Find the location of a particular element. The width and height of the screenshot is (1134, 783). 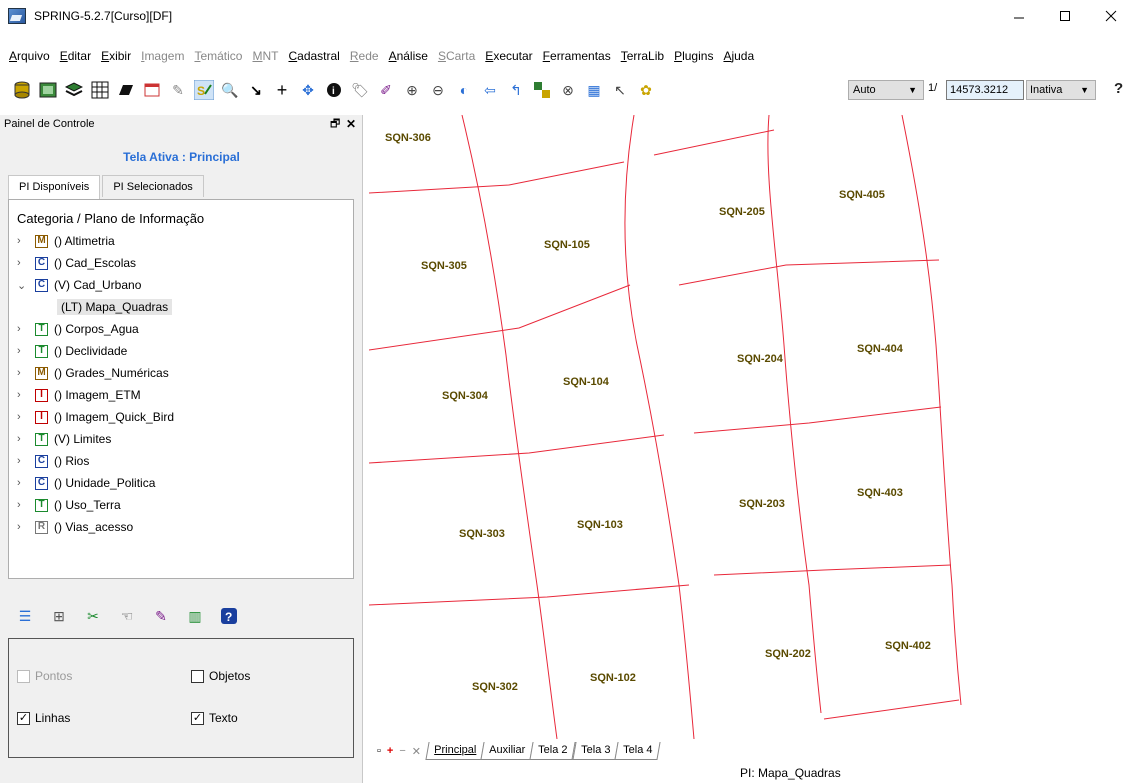

menu-rede: Rede is located at coordinates (364, 56).